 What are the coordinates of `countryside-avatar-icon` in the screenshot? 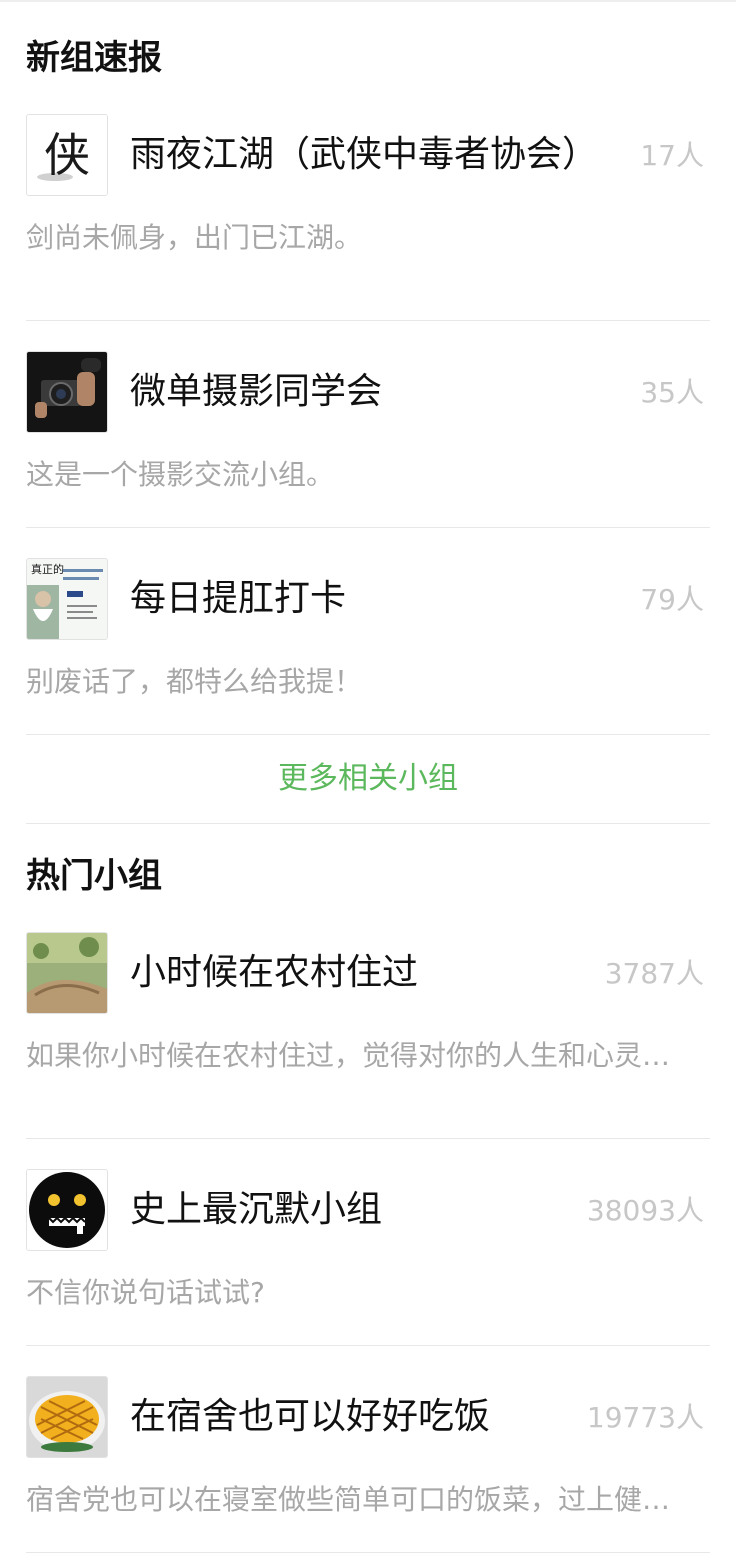 It's located at (67, 973).